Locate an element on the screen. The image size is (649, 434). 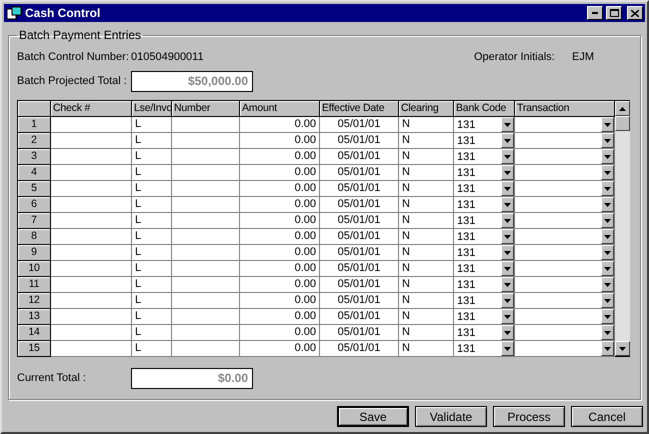
row-header: 9 is located at coordinates (34, 253).